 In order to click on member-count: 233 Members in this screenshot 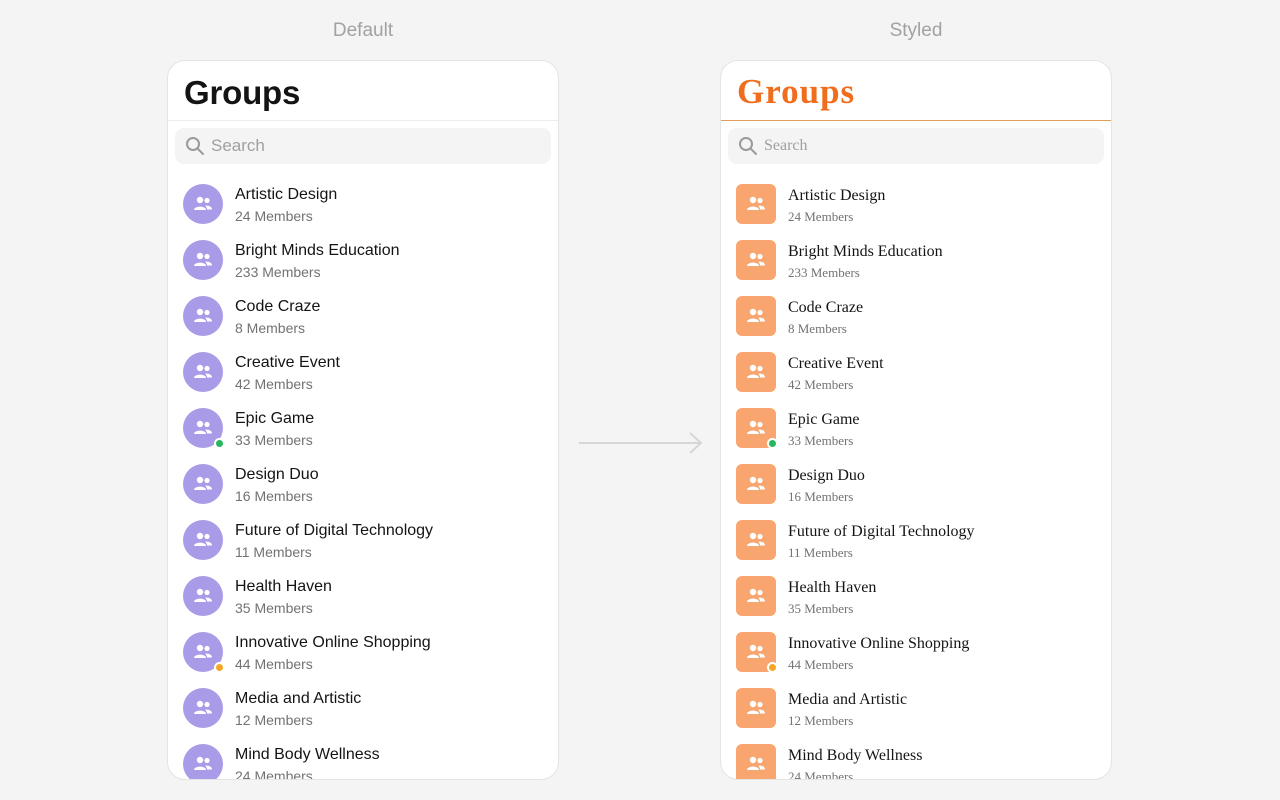, I will do `click(278, 272)`.